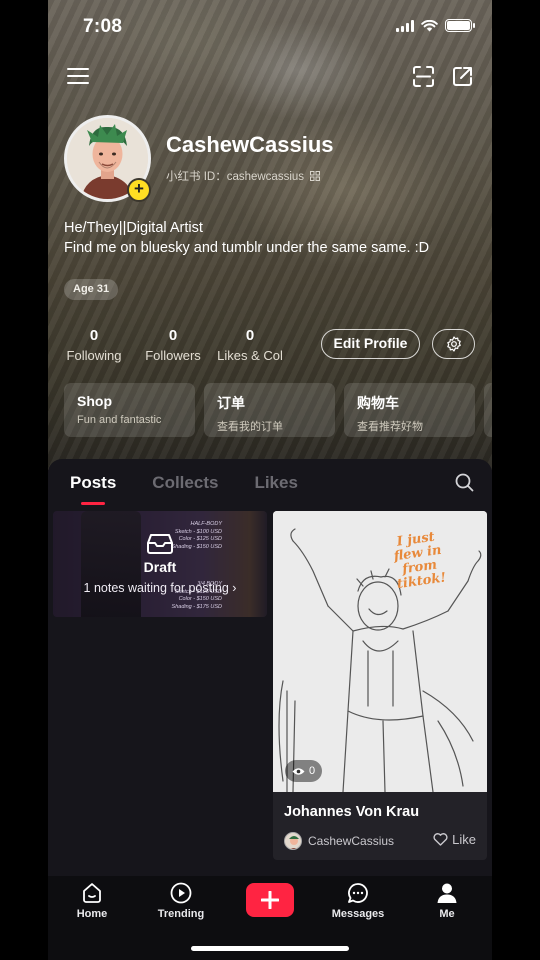 This screenshot has height=960, width=540. Describe the element at coordinates (358, 914) in the screenshot. I see `nav-label: Messages` at that location.